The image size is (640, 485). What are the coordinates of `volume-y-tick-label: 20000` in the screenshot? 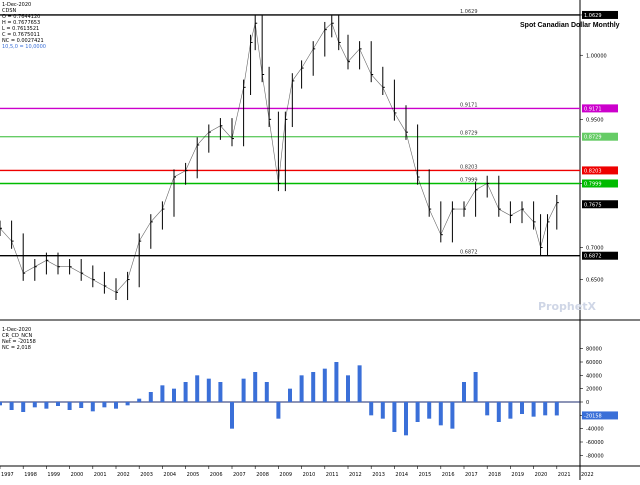 It's located at (594, 390).